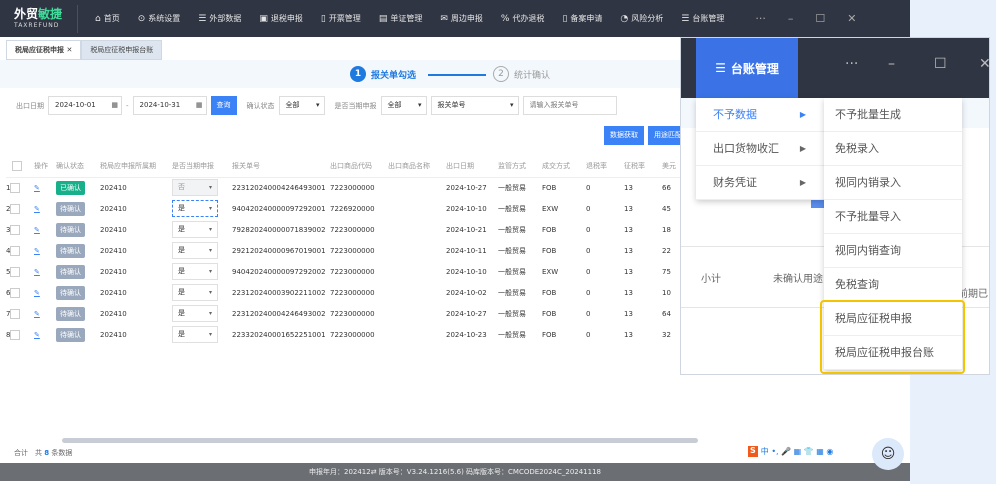 The height and width of the screenshot is (484, 996). What do you see at coordinates (628, 313) in the screenshot?
I see `cell: 13` at bounding box center [628, 313].